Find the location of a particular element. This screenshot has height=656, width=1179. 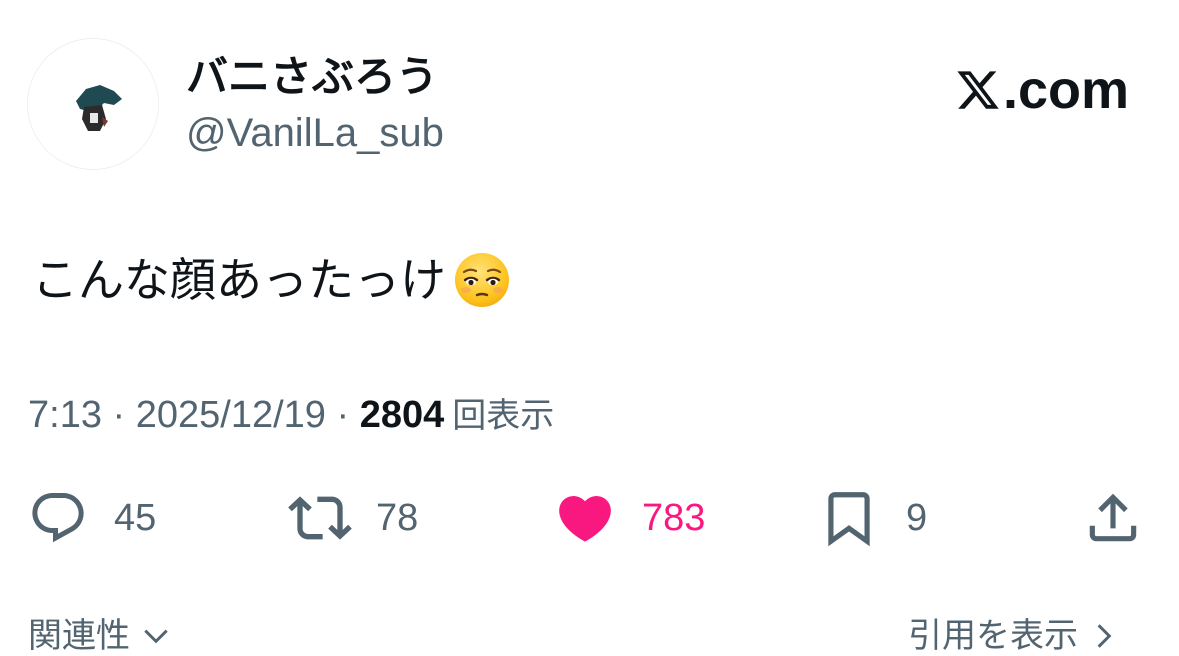

sort-relevance-button: 関連性 is located at coordinates (100, 636).